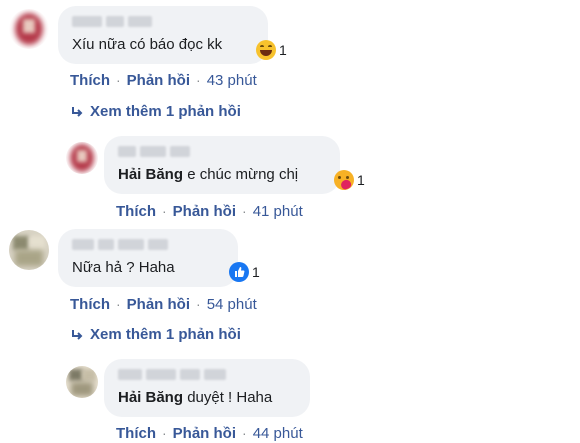 The width and height of the screenshot is (580, 443). Describe the element at coordinates (163, 35) in the screenshot. I see `comment-bubble: Xíu nữa có báo đọc kk` at that location.